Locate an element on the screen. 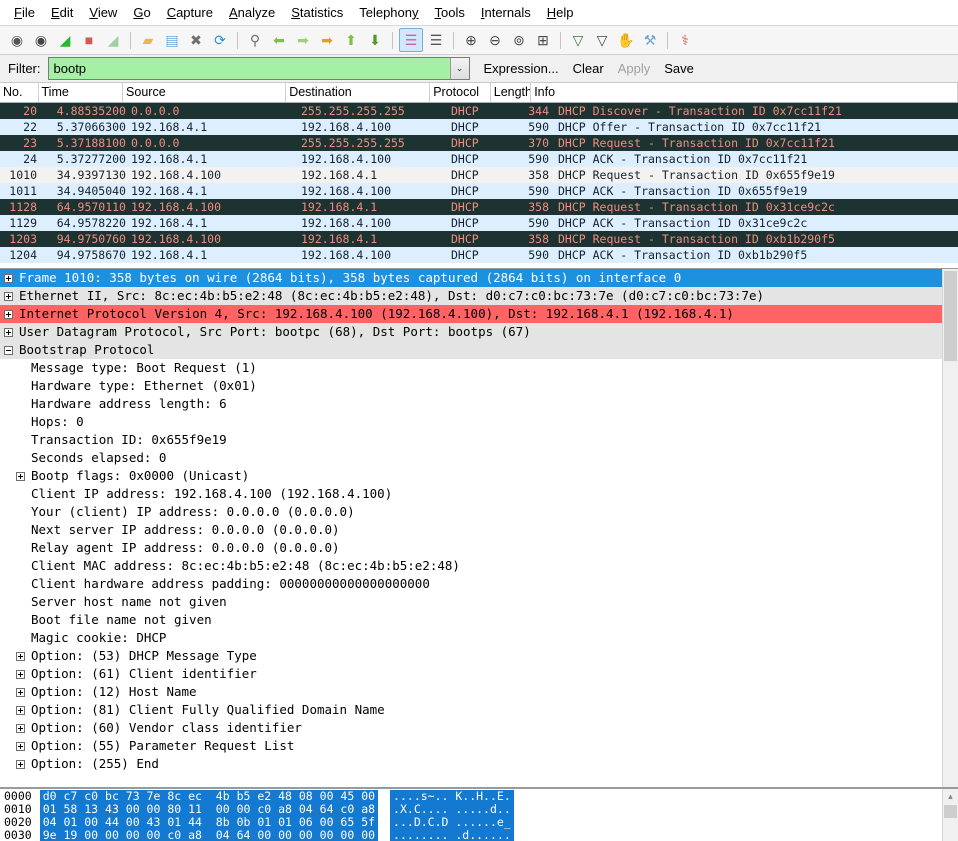  capture-options-icon: ◉ is located at coordinates (41, 40).